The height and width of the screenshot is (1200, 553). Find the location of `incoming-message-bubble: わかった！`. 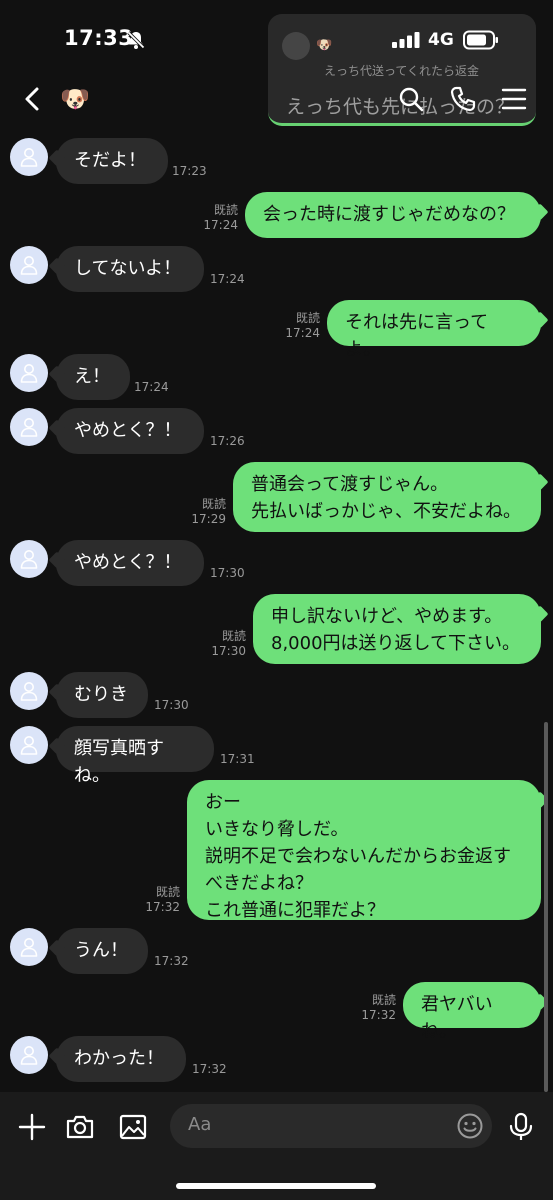

incoming-message-bubble: わかった！ is located at coordinates (121, 1059).